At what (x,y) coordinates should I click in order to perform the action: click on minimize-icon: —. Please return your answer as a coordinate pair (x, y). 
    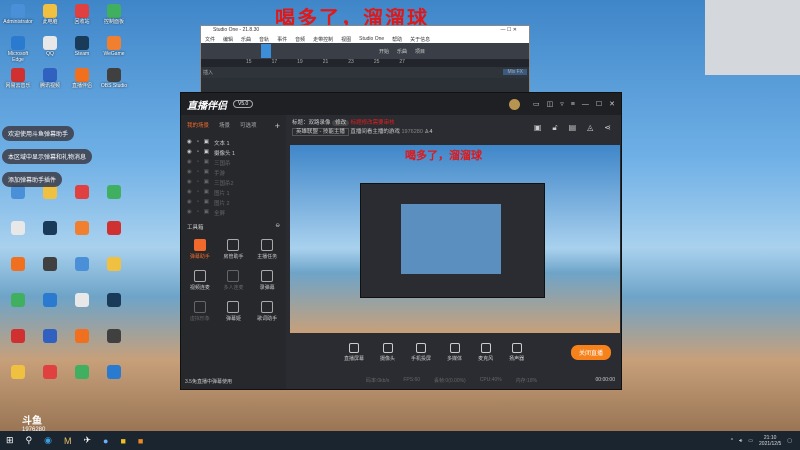
    Looking at the image, I should click on (585, 104).